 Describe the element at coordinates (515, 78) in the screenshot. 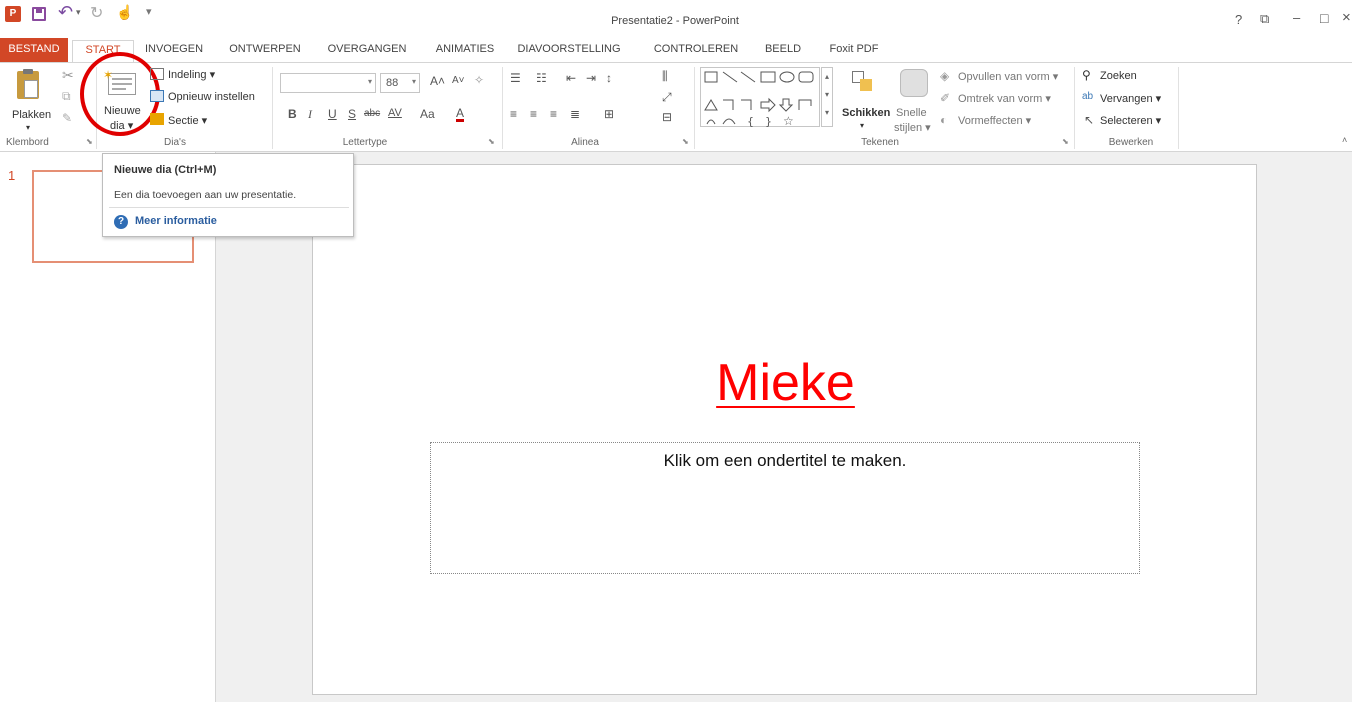

I see `bullets-icon: ☰` at that location.